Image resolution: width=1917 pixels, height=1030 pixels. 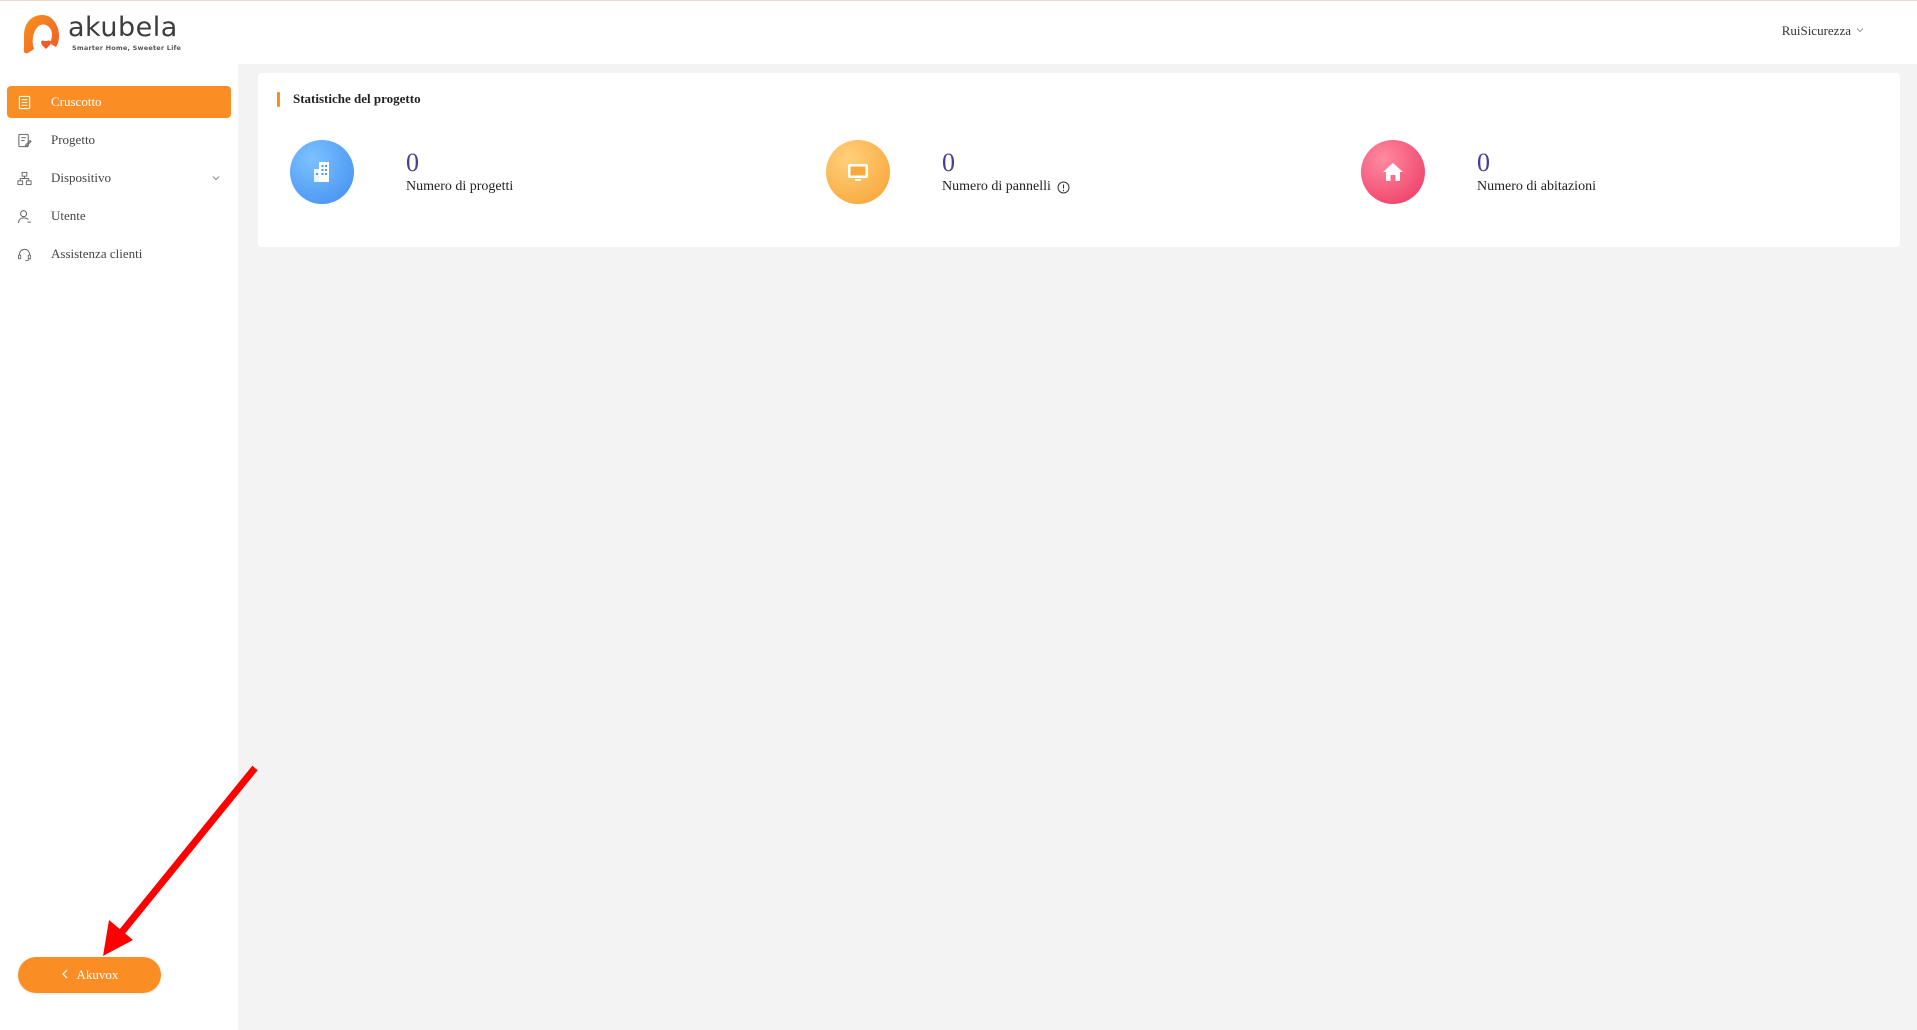 I want to click on sidebar-item-label: Assistenza clienti, so click(x=97, y=253).